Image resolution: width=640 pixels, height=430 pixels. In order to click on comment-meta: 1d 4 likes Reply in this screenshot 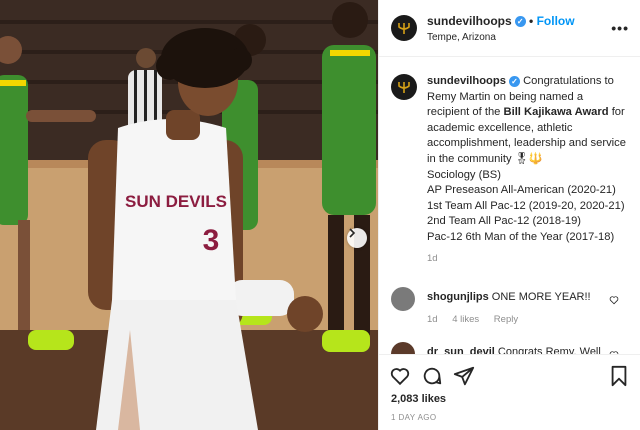, I will do `click(478, 319)`.